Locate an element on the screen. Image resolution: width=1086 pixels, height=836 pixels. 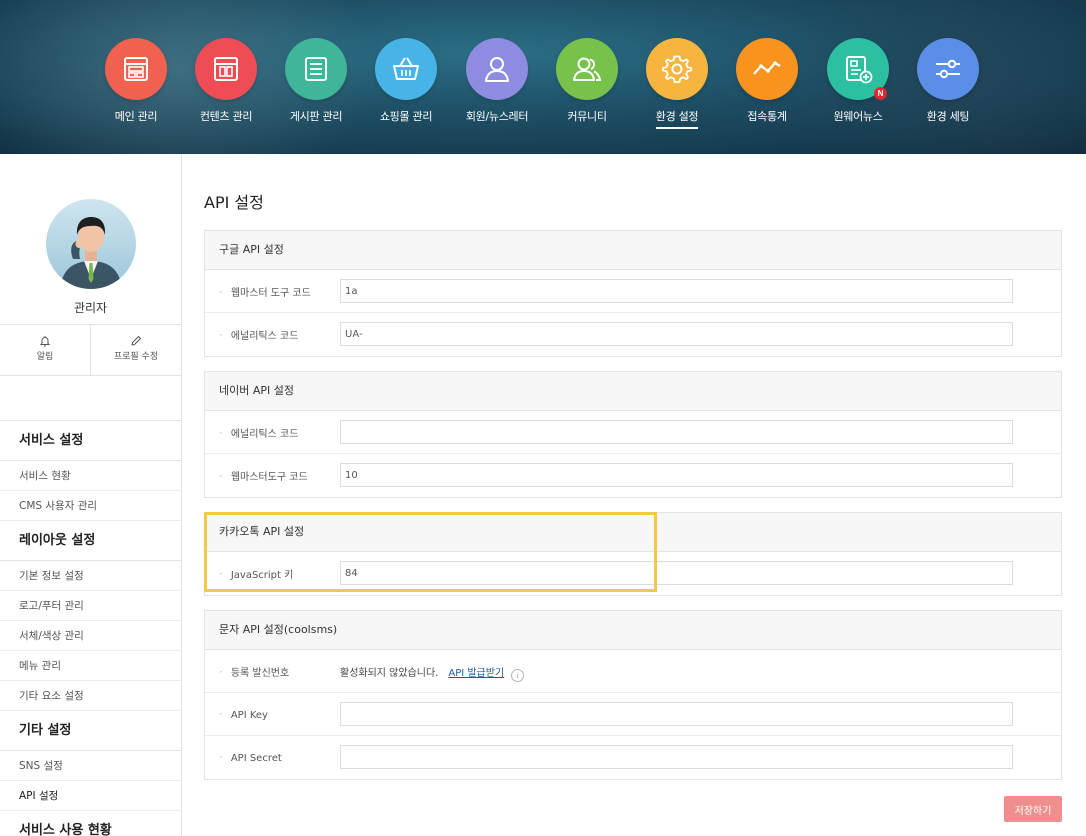
sms-api-key-input is located at coordinates (676, 714).